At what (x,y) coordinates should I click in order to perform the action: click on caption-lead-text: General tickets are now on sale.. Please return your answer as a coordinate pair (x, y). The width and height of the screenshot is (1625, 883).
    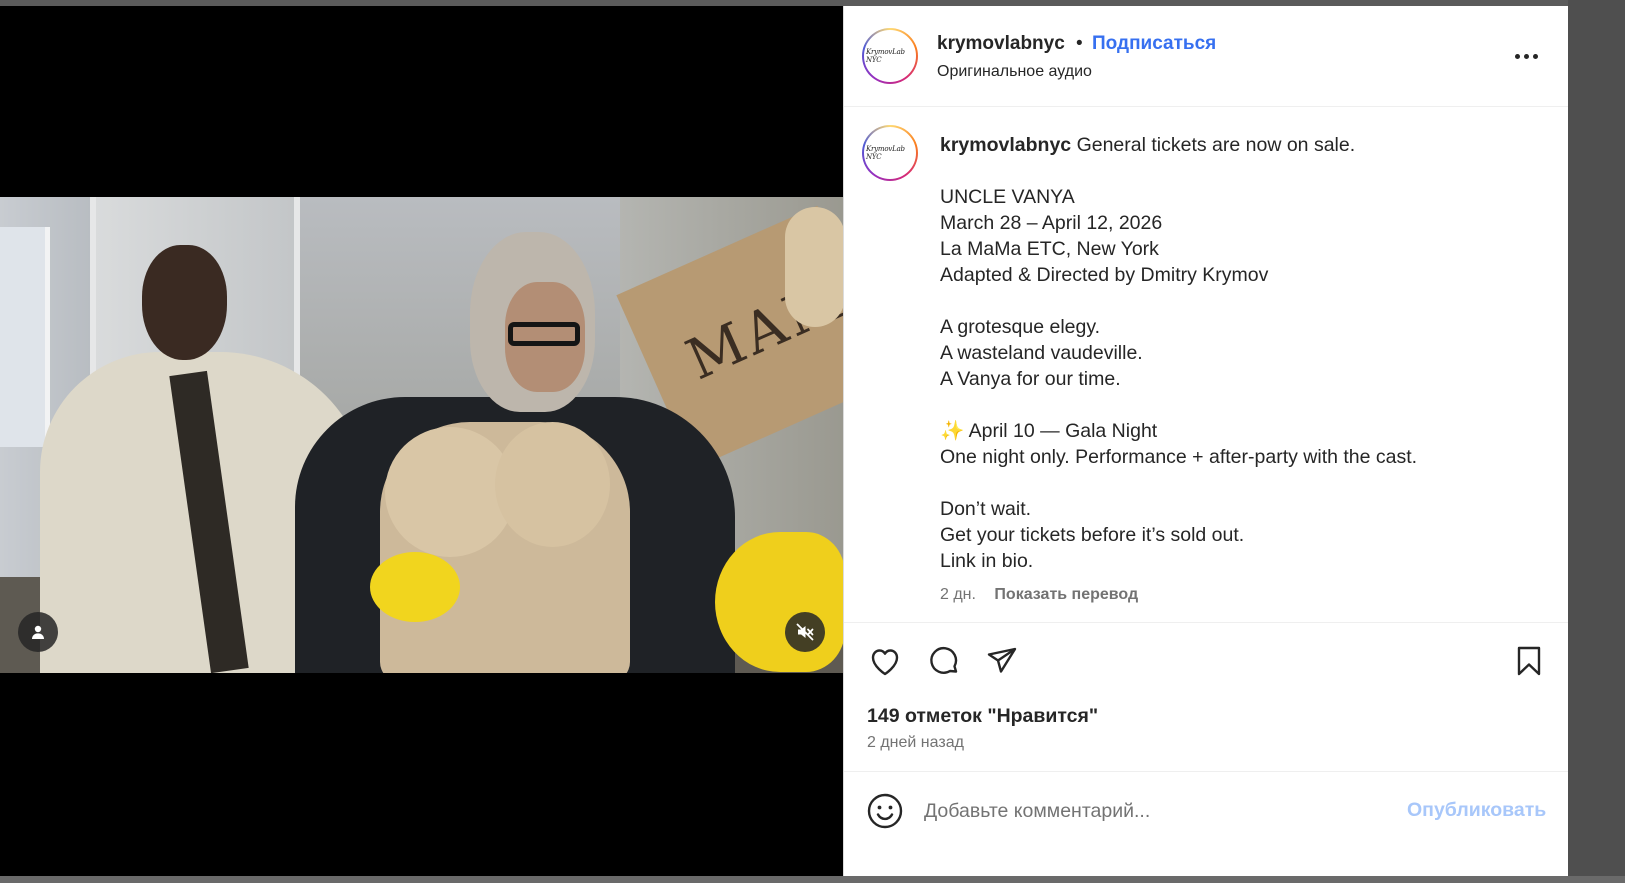
    Looking at the image, I should click on (1216, 145).